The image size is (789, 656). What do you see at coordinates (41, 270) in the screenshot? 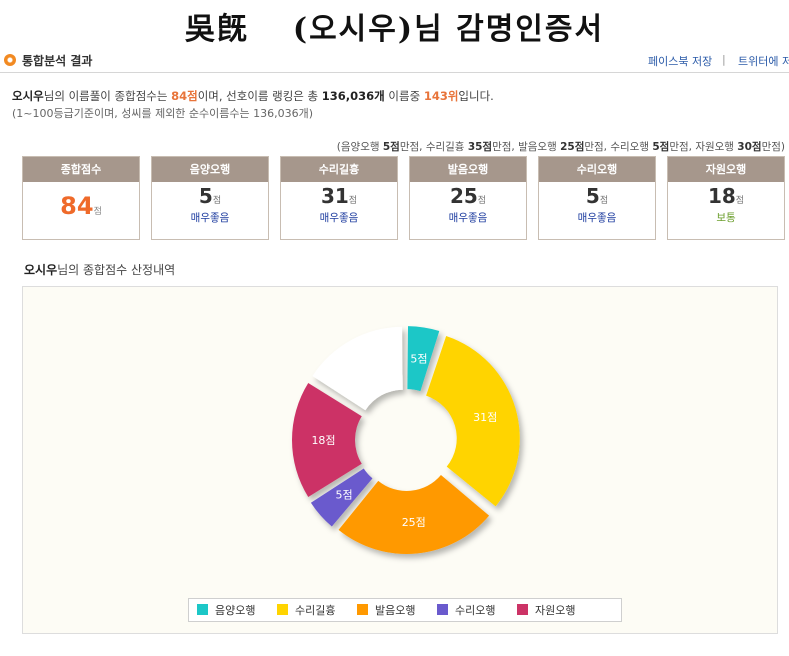
I see `breakdown-name: 오시우` at bounding box center [41, 270].